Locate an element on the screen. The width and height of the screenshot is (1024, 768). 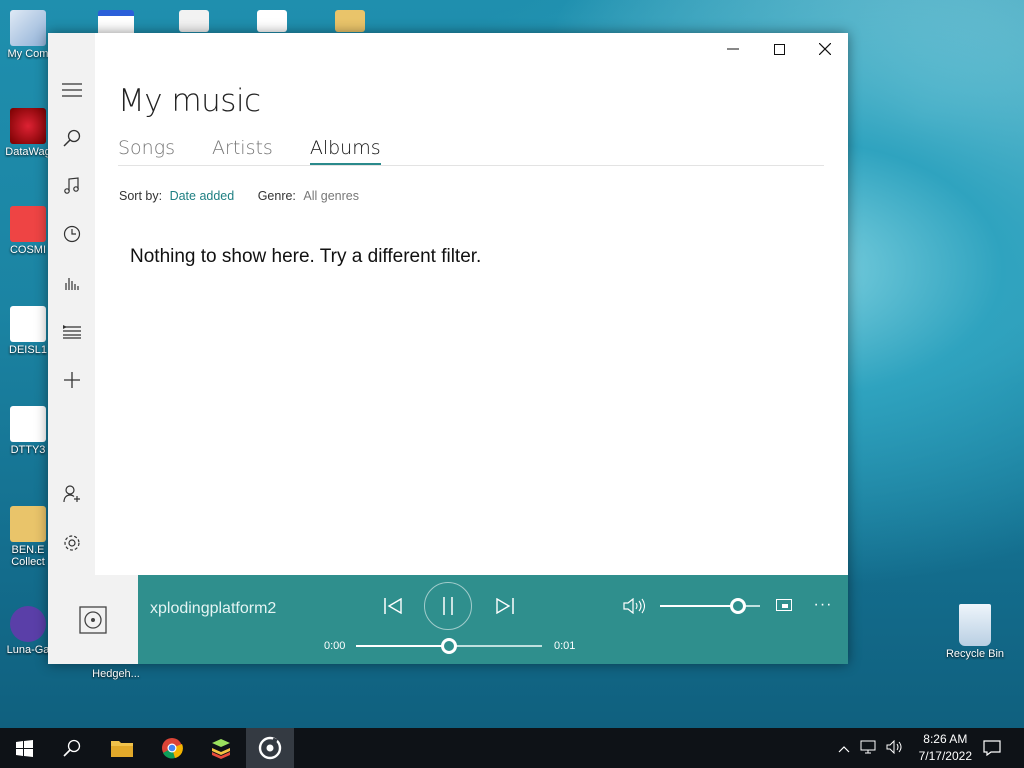
chevron-up-icon is located at coordinates (844, 748).